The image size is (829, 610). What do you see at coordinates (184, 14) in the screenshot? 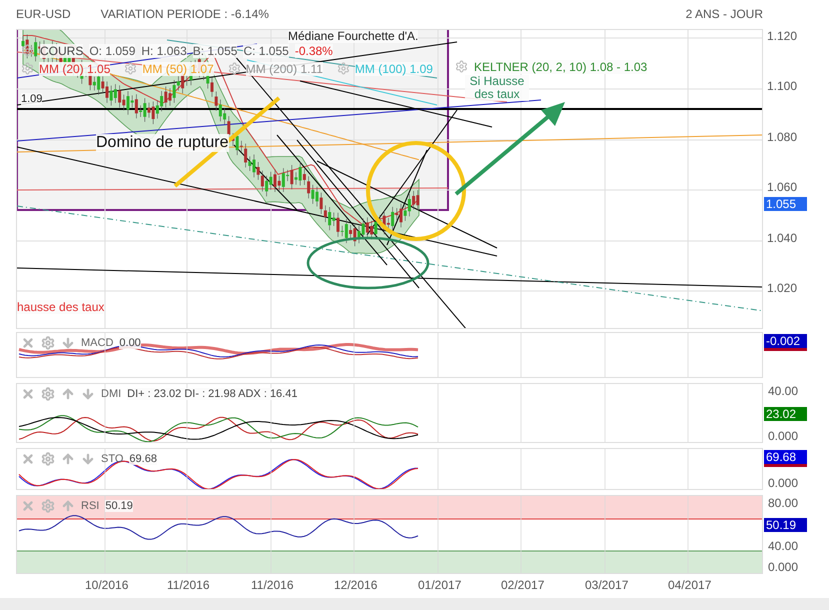
I see `variation-label: VARIATION PERIODE : -6.14%` at bounding box center [184, 14].